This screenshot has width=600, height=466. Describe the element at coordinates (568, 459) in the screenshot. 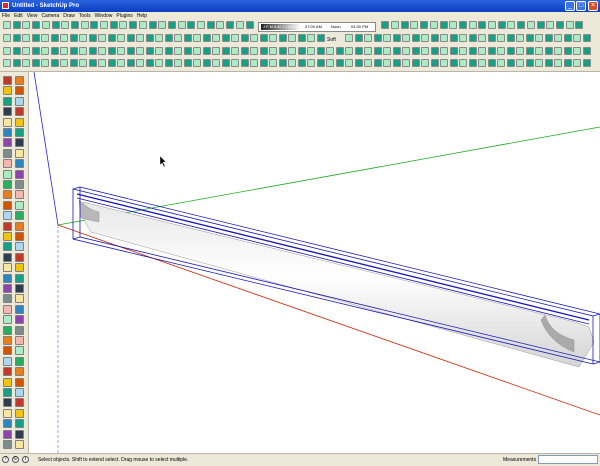

I see `measurements-input` at that location.